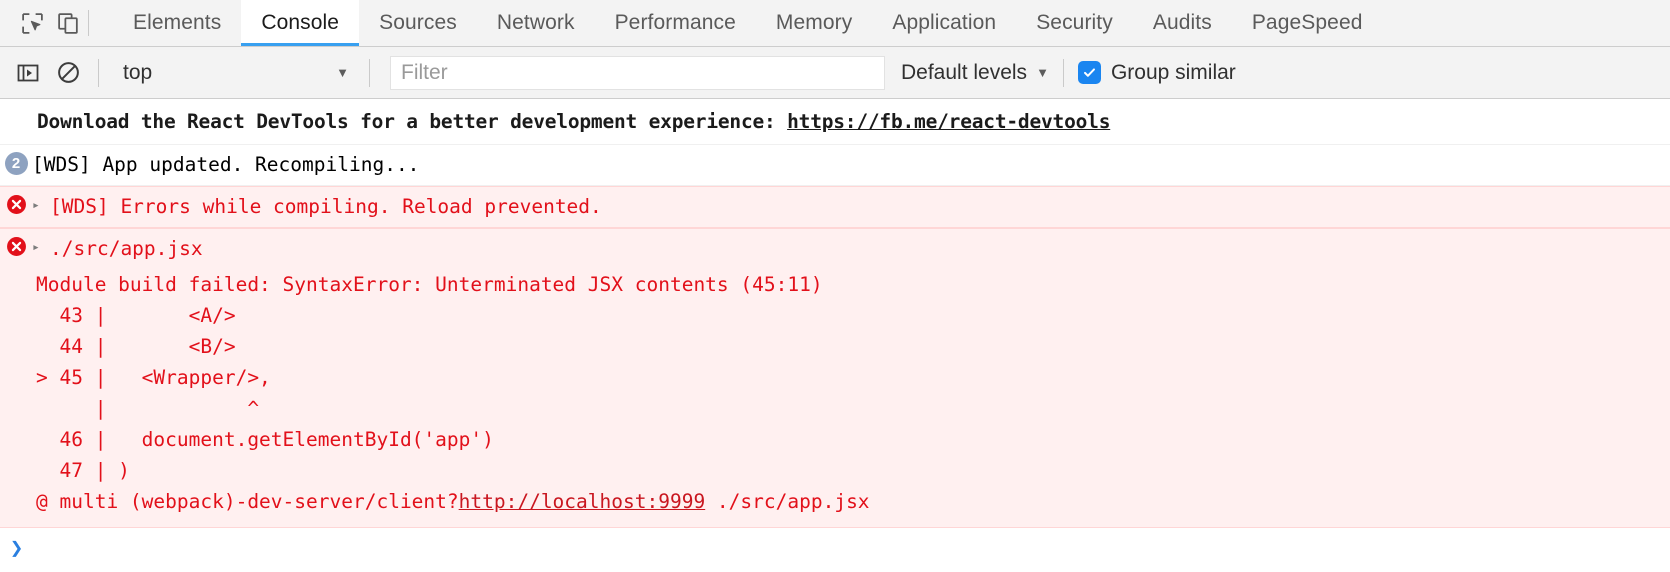  I want to click on localhost-url-link: http://localhost:9999, so click(582, 501).